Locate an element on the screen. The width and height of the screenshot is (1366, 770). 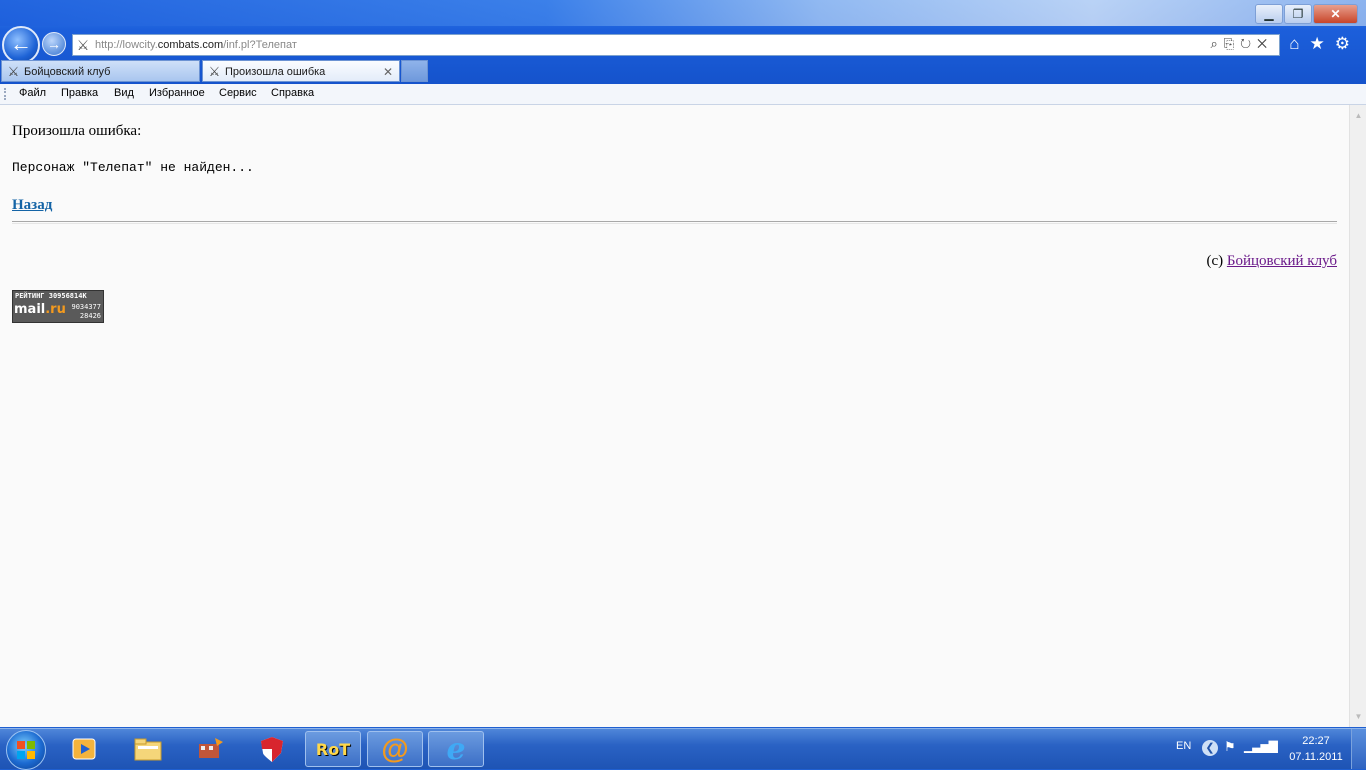
refresh-icon: ↻ is located at coordinates (1248, 43).